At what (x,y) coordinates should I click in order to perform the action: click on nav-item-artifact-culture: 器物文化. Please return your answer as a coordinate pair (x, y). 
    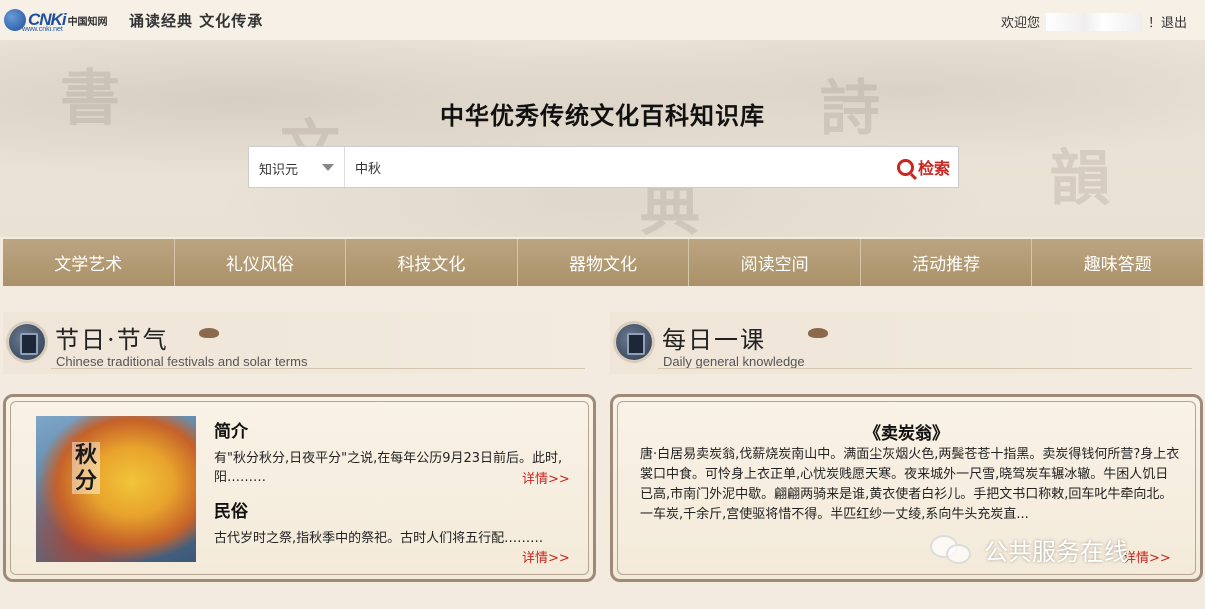
    Looking at the image, I should click on (603, 262).